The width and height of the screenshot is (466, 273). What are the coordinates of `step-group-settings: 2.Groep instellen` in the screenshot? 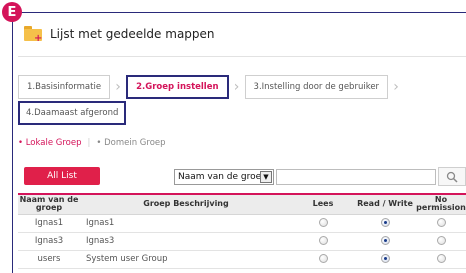 It's located at (177, 87).